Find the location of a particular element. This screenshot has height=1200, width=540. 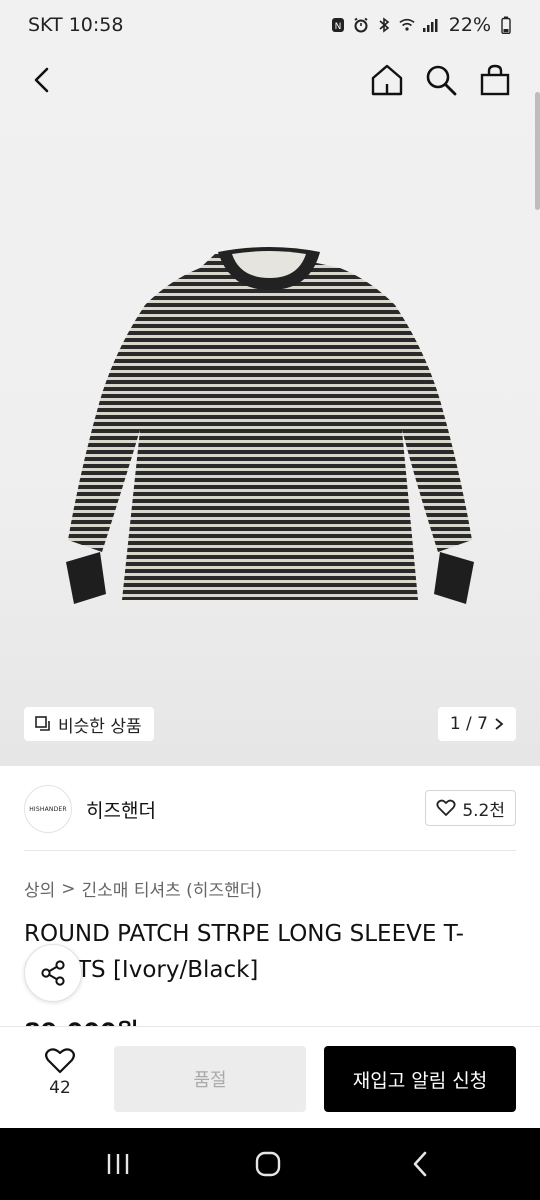

brand-like-count: 5.2천 is located at coordinates (483, 810).